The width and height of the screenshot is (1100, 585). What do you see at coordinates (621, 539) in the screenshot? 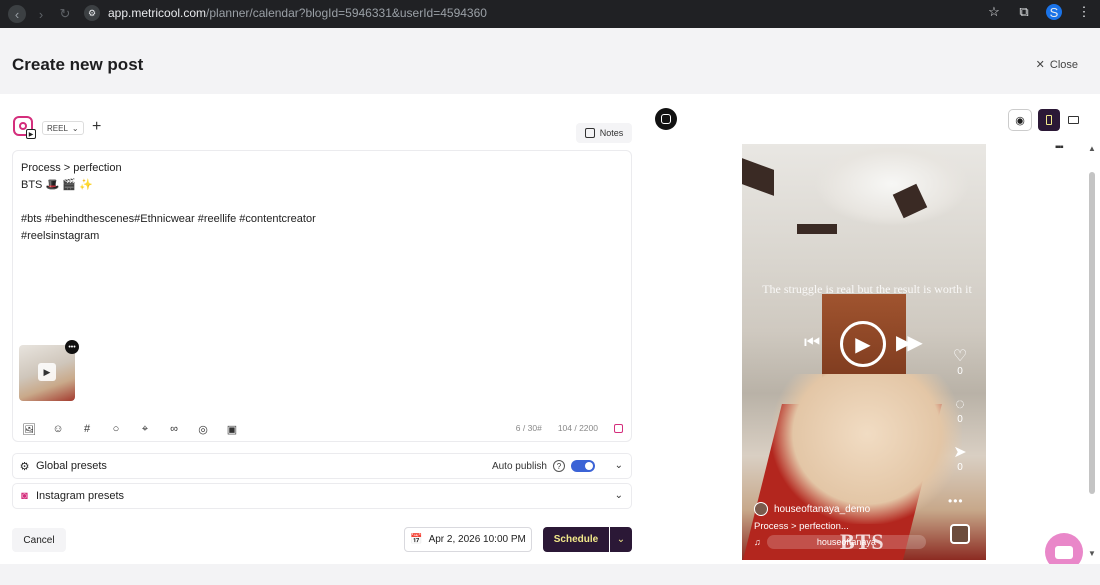
I see `schedule-options-chevron-icon: ⌄` at bounding box center [621, 539].